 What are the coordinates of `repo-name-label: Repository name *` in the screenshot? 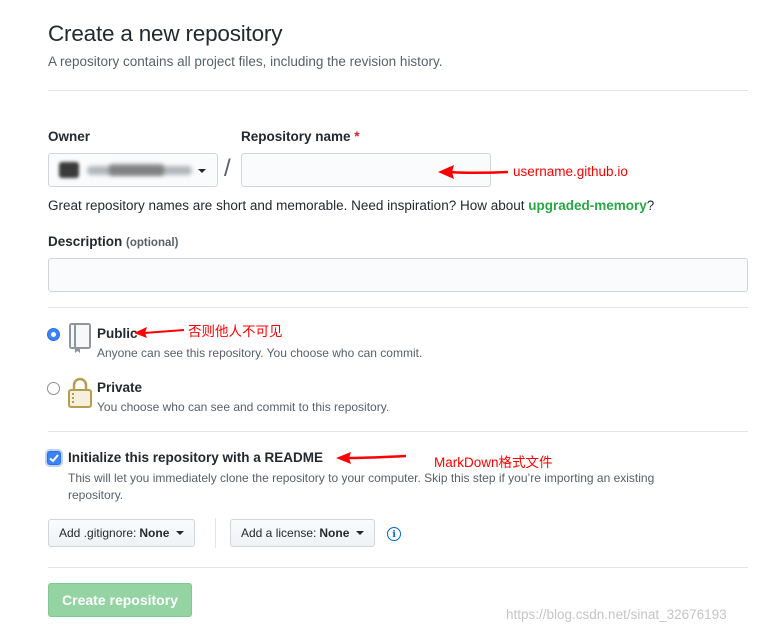 It's located at (300, 136).